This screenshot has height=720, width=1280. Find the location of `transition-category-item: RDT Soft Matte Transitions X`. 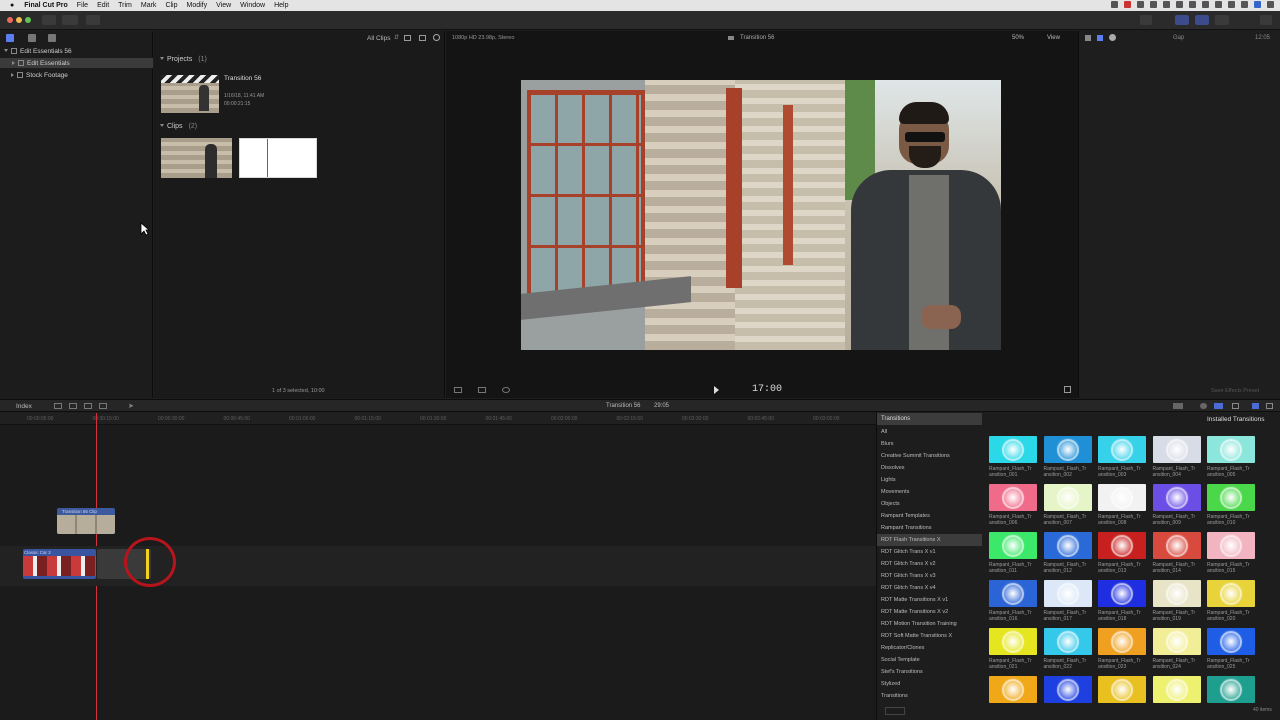

transition-category-item: RDT Soft Matte Transitions X is located at coordinates (931, 636).